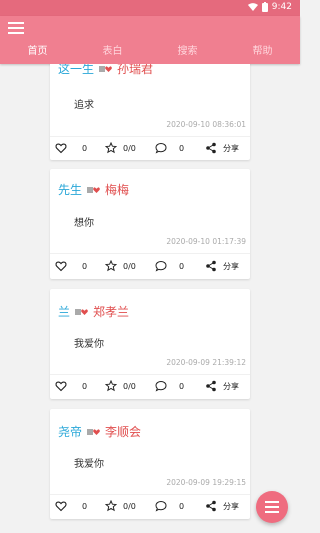  I want to click on tab-home: 首页, so click(37, 55).